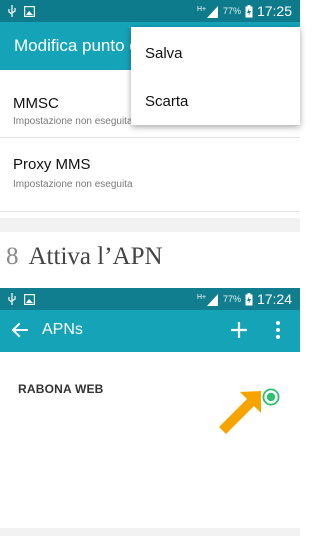  What do you see at coordinates (274, 299) in the screenshot?
I see `status-time: 17:24` at bounding box center [274, 299].